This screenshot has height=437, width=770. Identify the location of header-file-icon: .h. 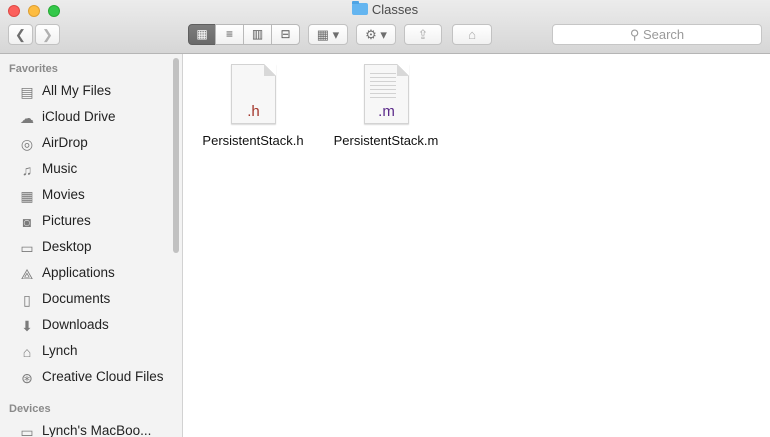
(253, 94).